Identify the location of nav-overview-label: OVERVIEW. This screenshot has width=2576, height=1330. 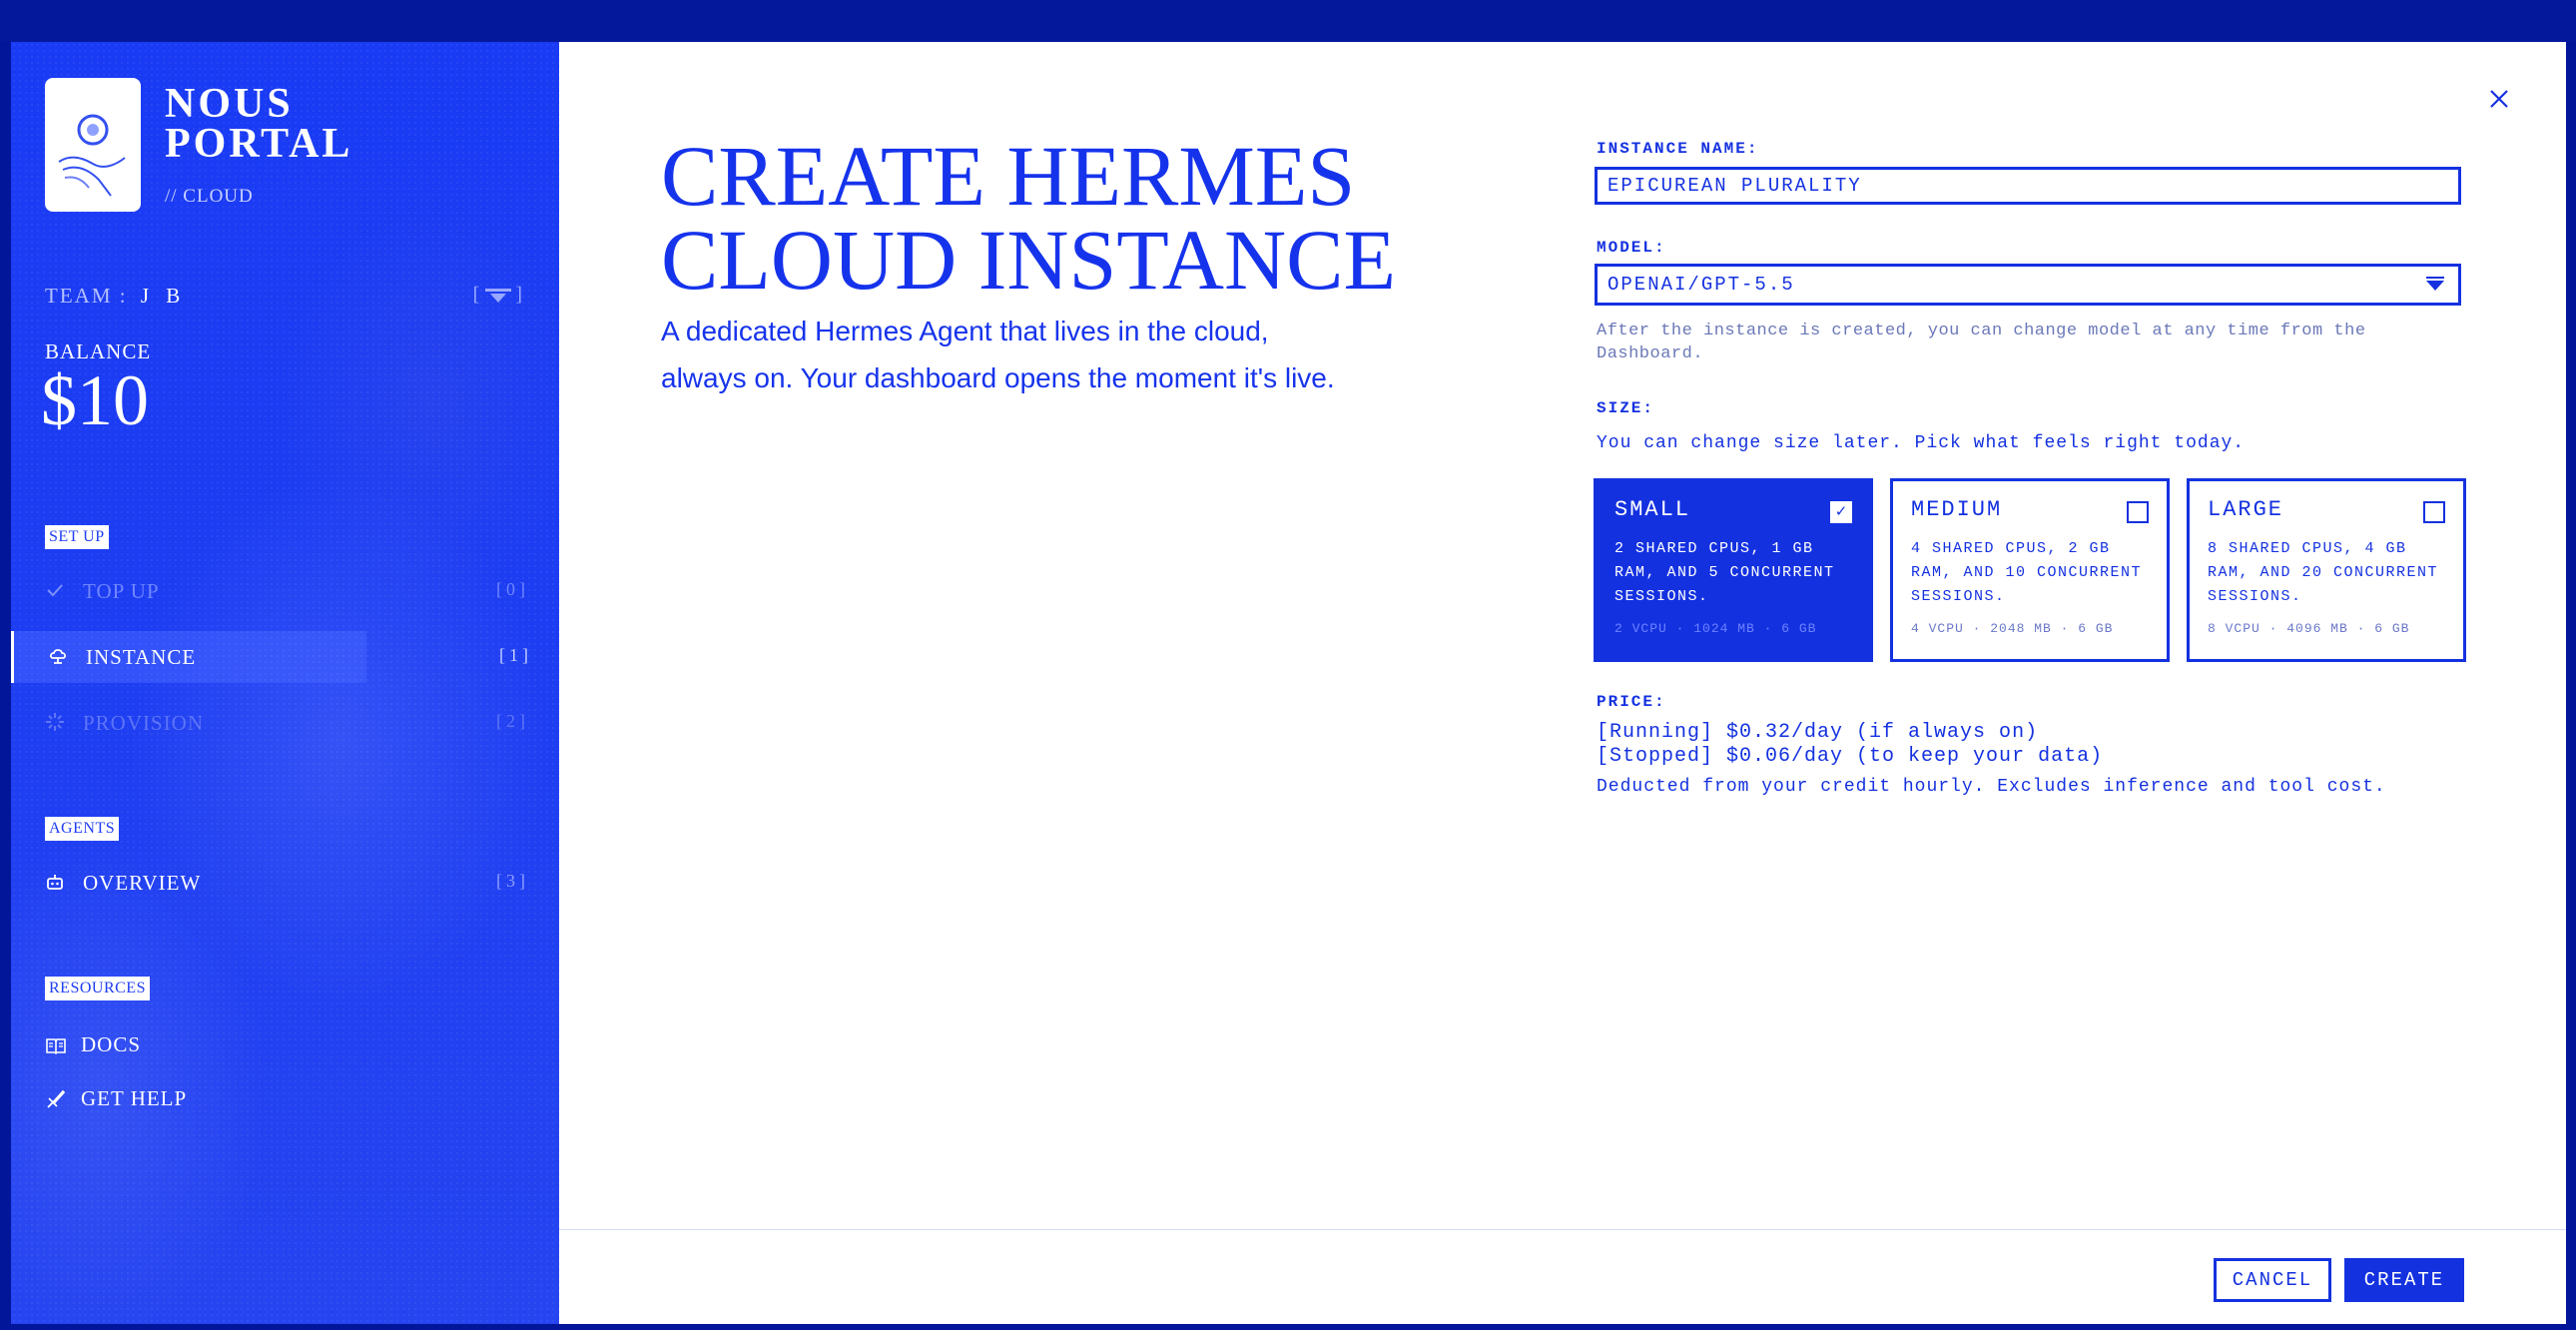
(142, 883).